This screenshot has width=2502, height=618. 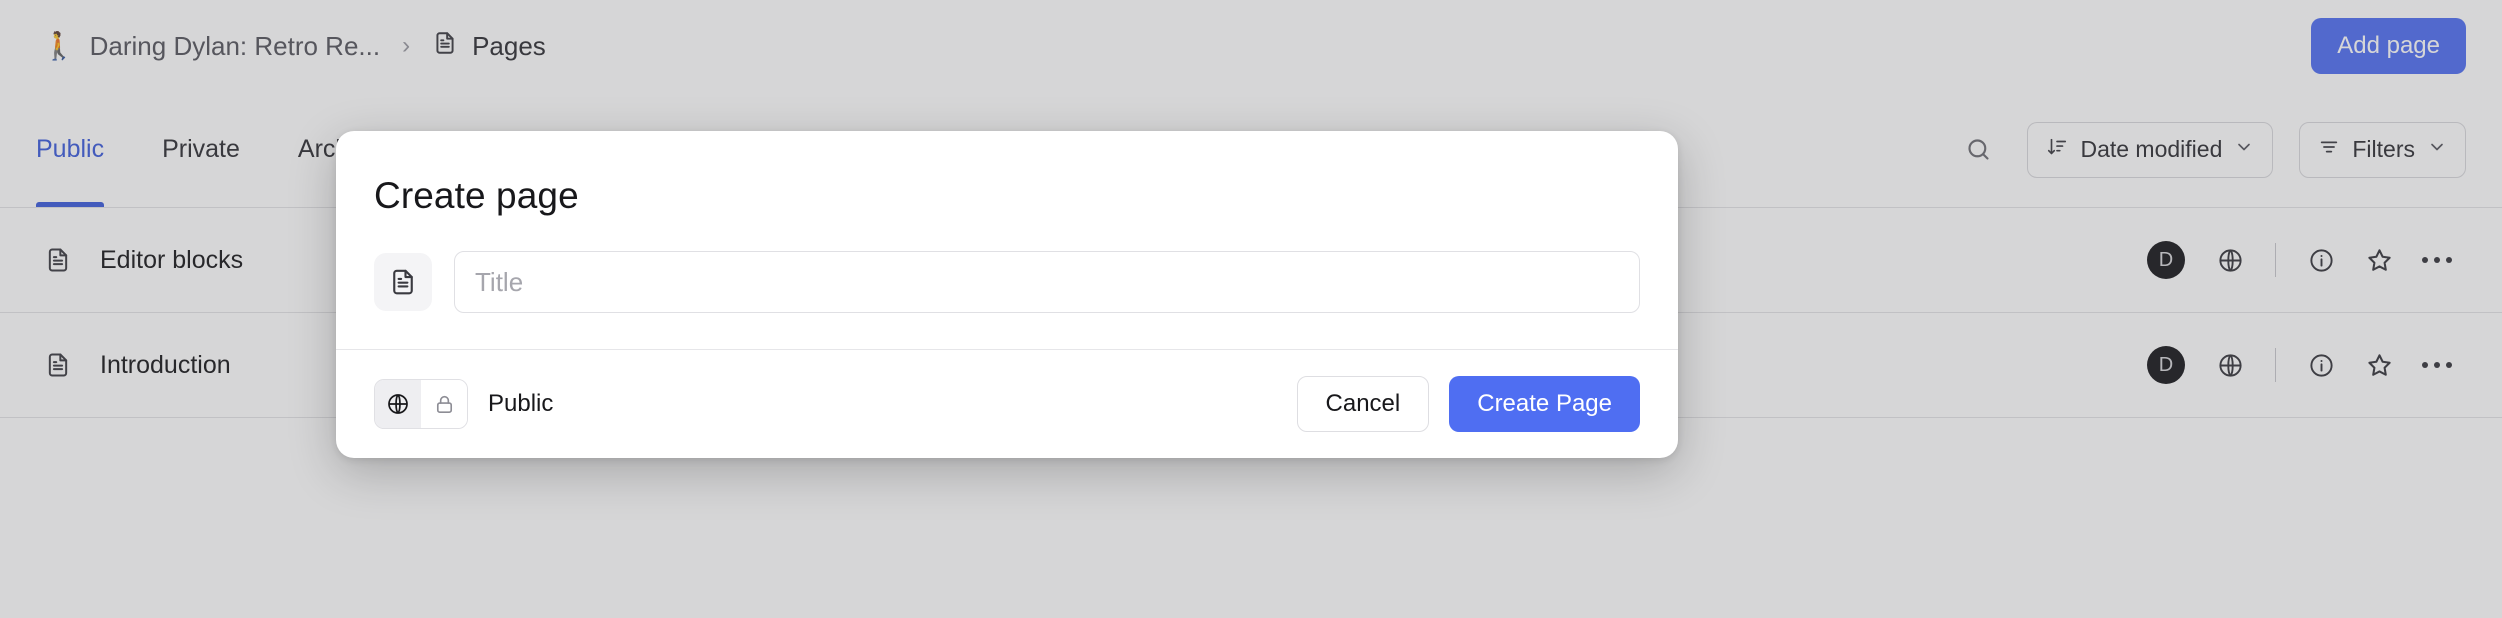 What do you see at coordinates (1007, 403) in the screenshot?
I see `dialog-footer: Public Cancel Create Page` at bounding box center [1007, 403].